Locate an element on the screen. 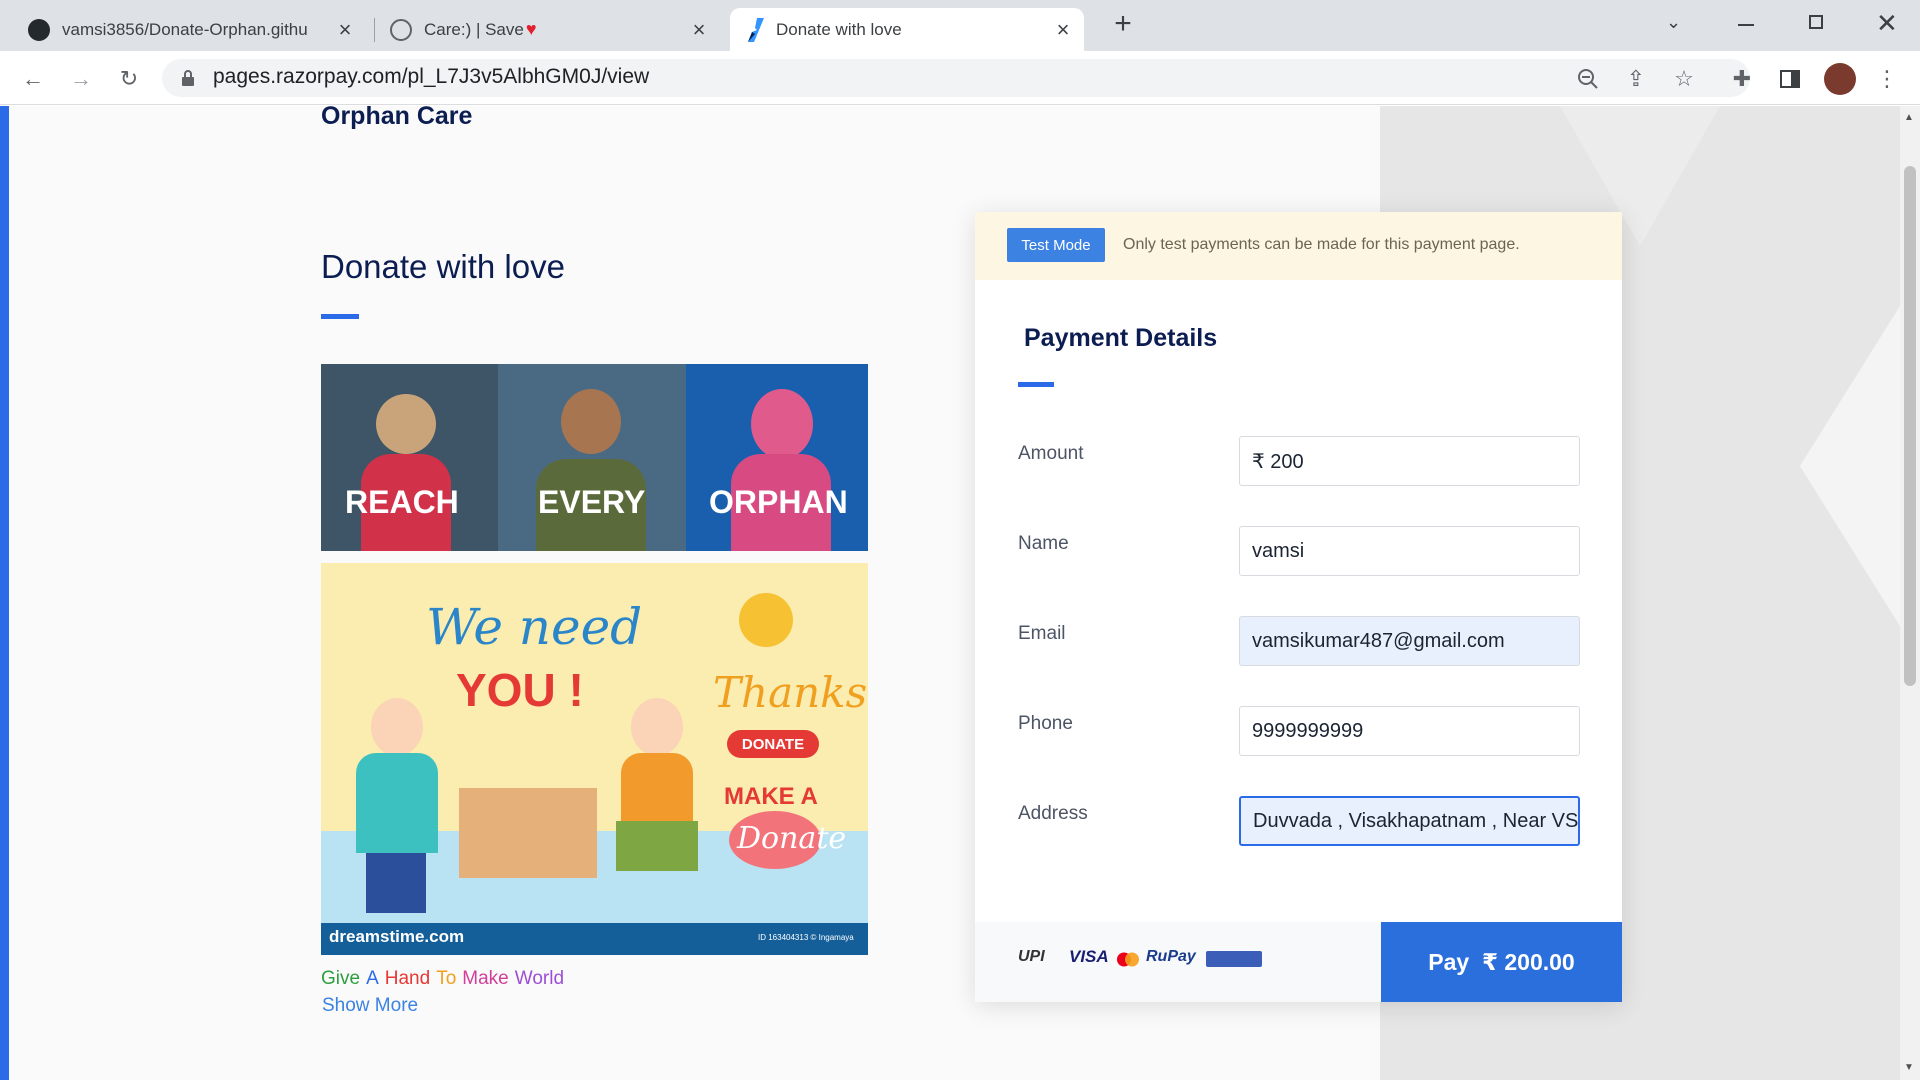 The height and width of the screenshot is (1080, 1920). name-field: vamsi is located at coordinates (1409, 551).